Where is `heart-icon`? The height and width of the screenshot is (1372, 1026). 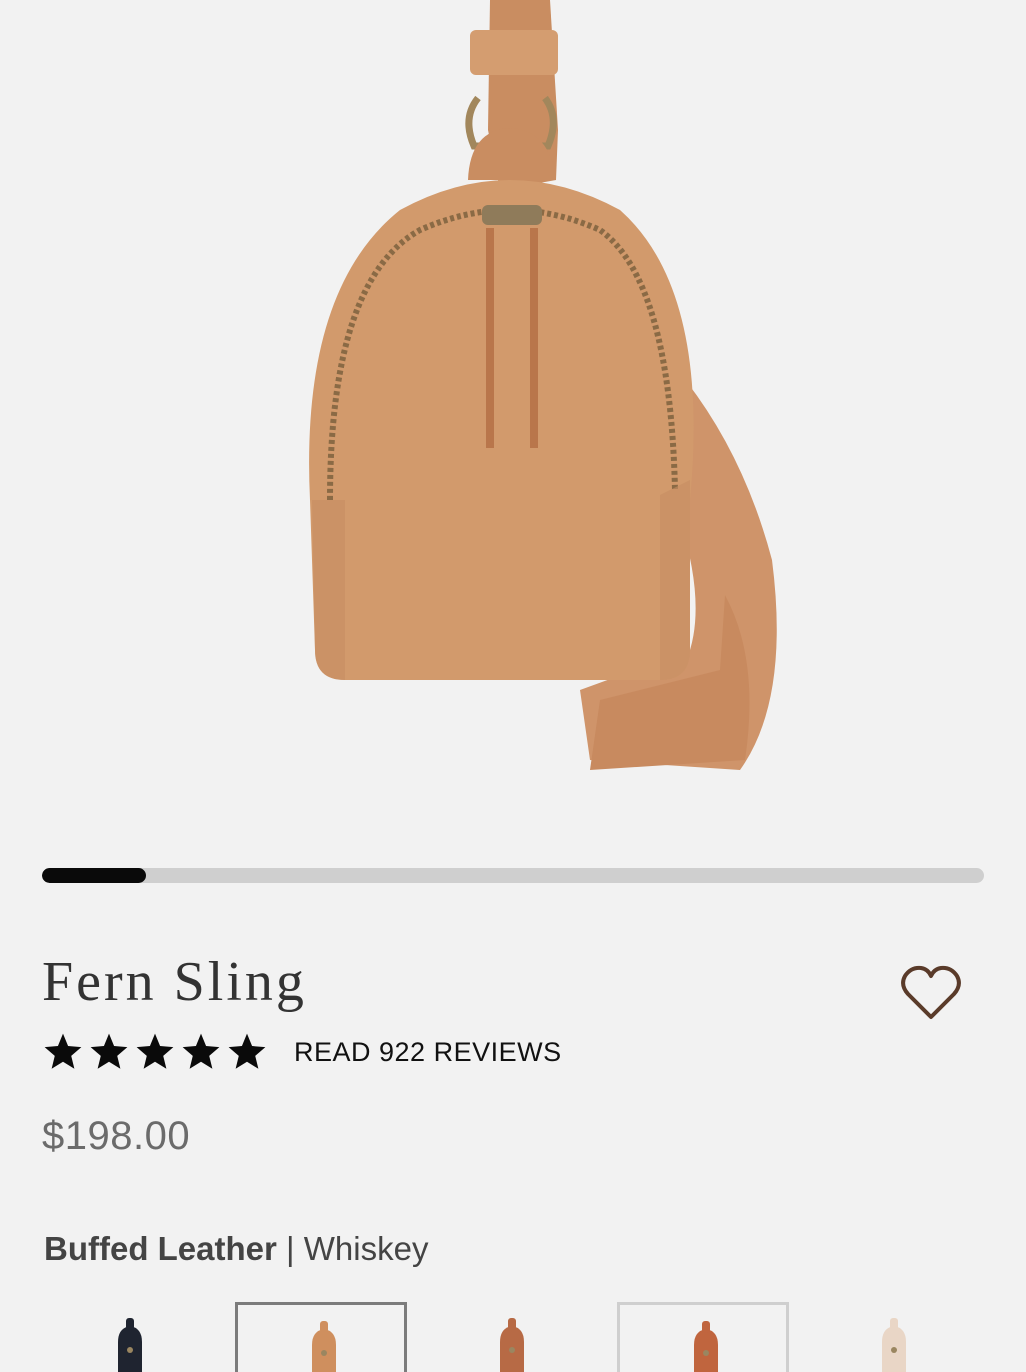
heart-icon is located at coordinates (931, 992).